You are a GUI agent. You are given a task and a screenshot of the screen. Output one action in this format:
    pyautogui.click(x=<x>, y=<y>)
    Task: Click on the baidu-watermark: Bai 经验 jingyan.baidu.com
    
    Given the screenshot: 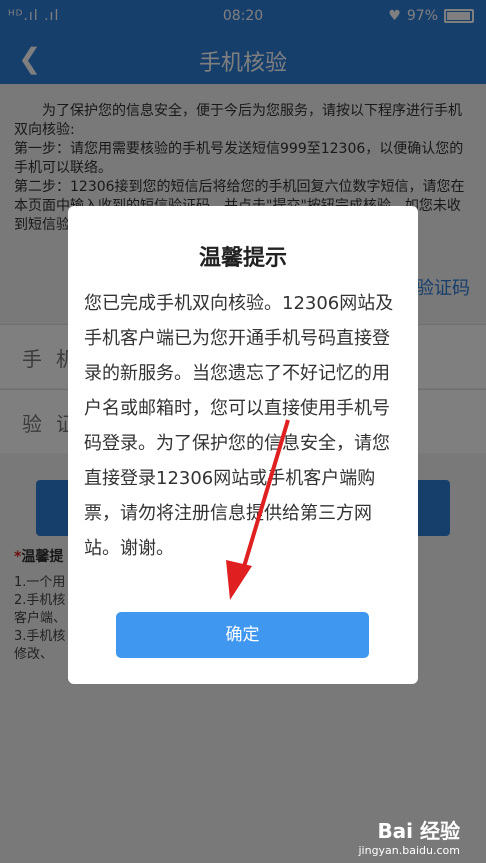 What is the action you would take?
    pyautogui.click(x=409, y=836)
    